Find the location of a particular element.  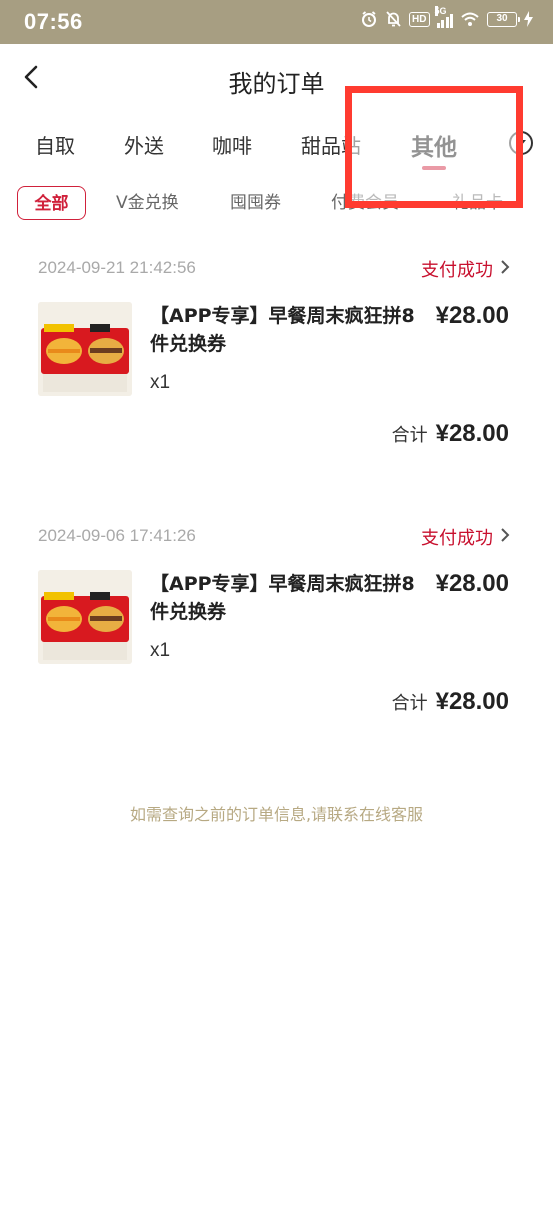

hd-badge: HD is located at coordinates (419, 19).